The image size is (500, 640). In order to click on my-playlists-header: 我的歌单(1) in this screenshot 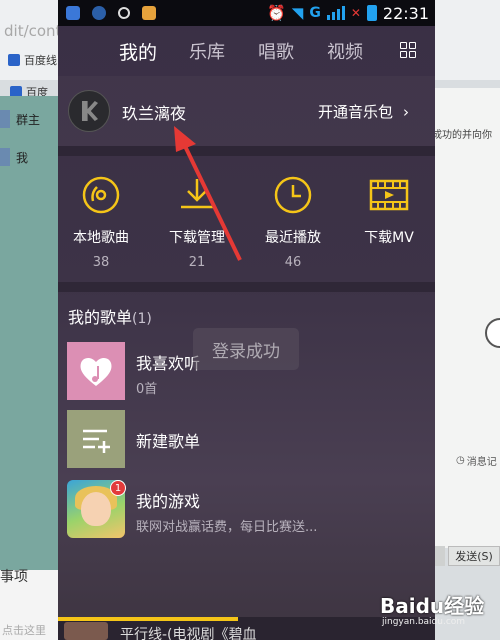, I will do `click(110, 317)`.